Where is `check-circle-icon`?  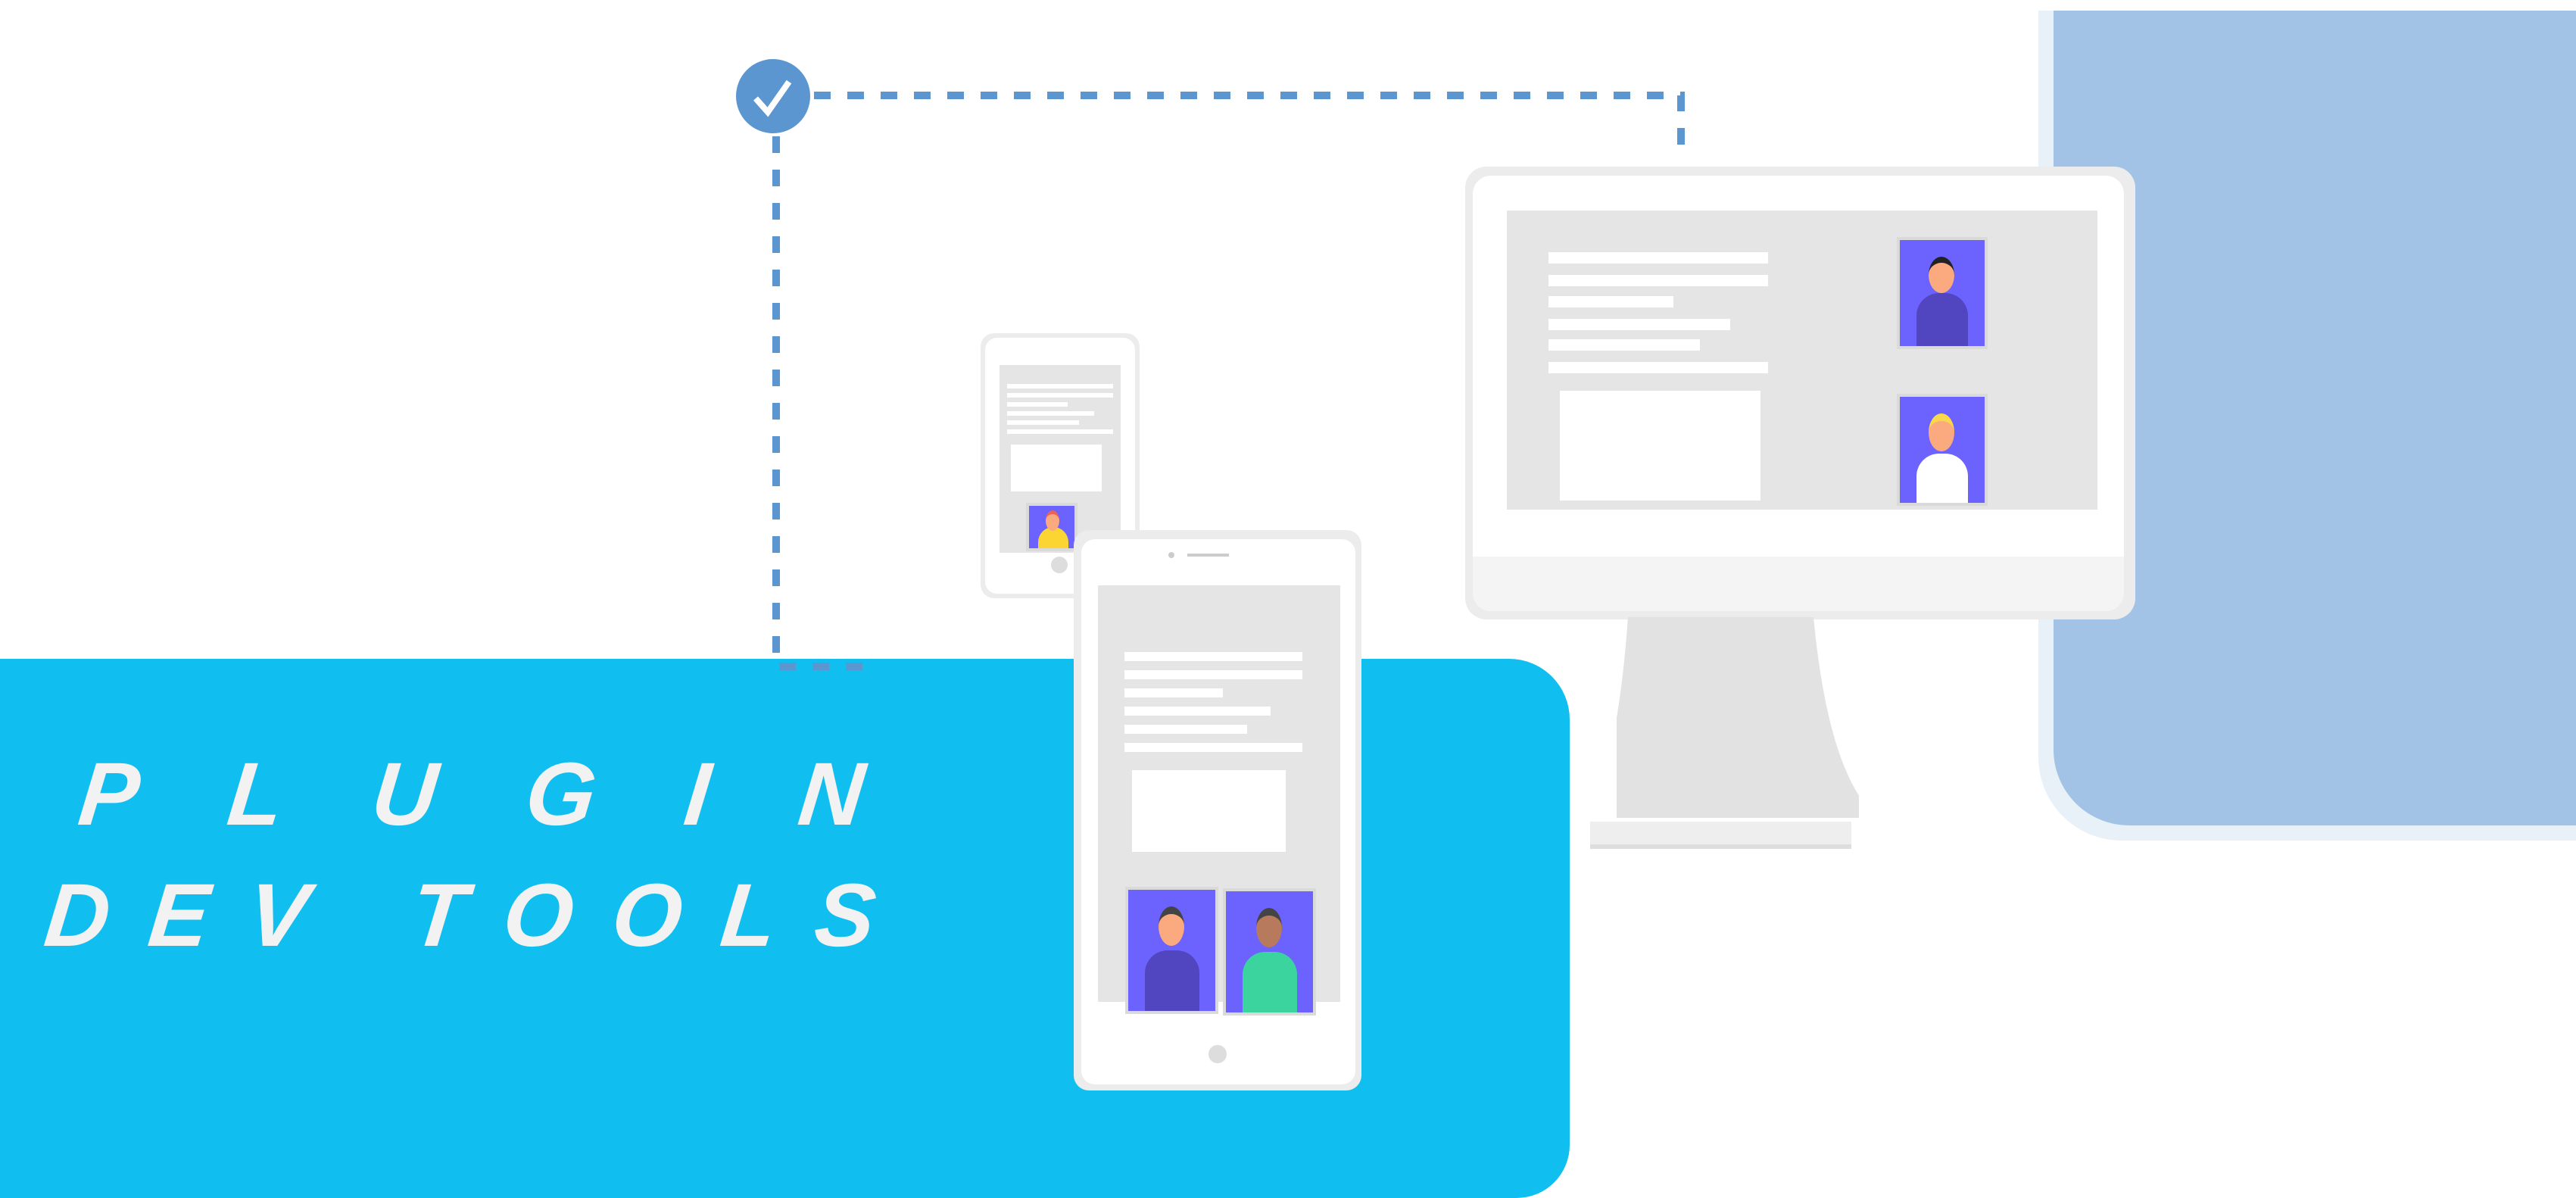 check-circle-icon is located at coordinates (773, 96).